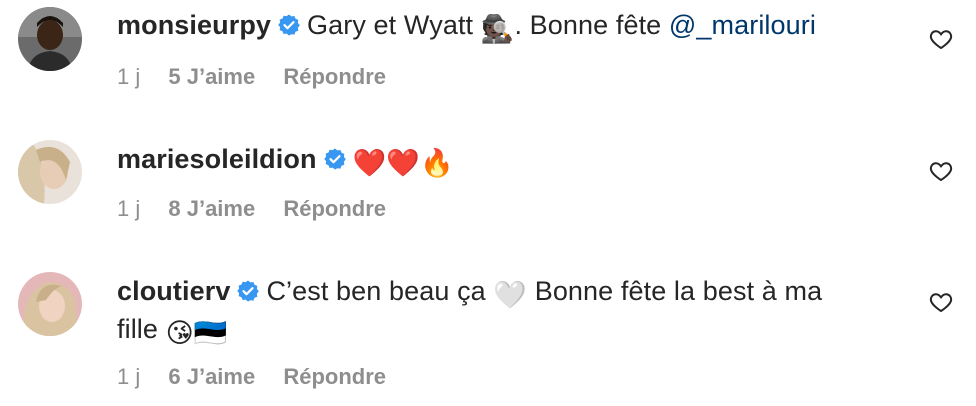 This screenshot has height=406, width=976. I want to click on comment-body: ❤️❤️🔥, so click(403, 163).